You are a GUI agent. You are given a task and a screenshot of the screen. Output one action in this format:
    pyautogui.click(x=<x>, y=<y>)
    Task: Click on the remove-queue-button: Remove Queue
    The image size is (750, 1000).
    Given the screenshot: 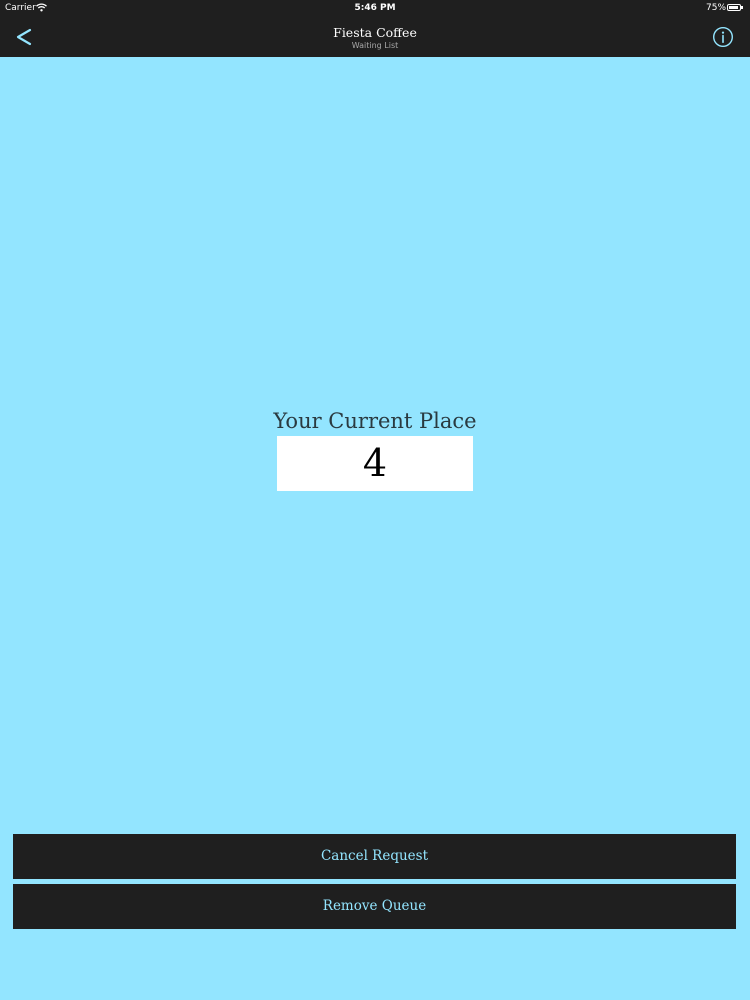 What is the action you would take?
    pyautogui.click(x=374, y=906)
    